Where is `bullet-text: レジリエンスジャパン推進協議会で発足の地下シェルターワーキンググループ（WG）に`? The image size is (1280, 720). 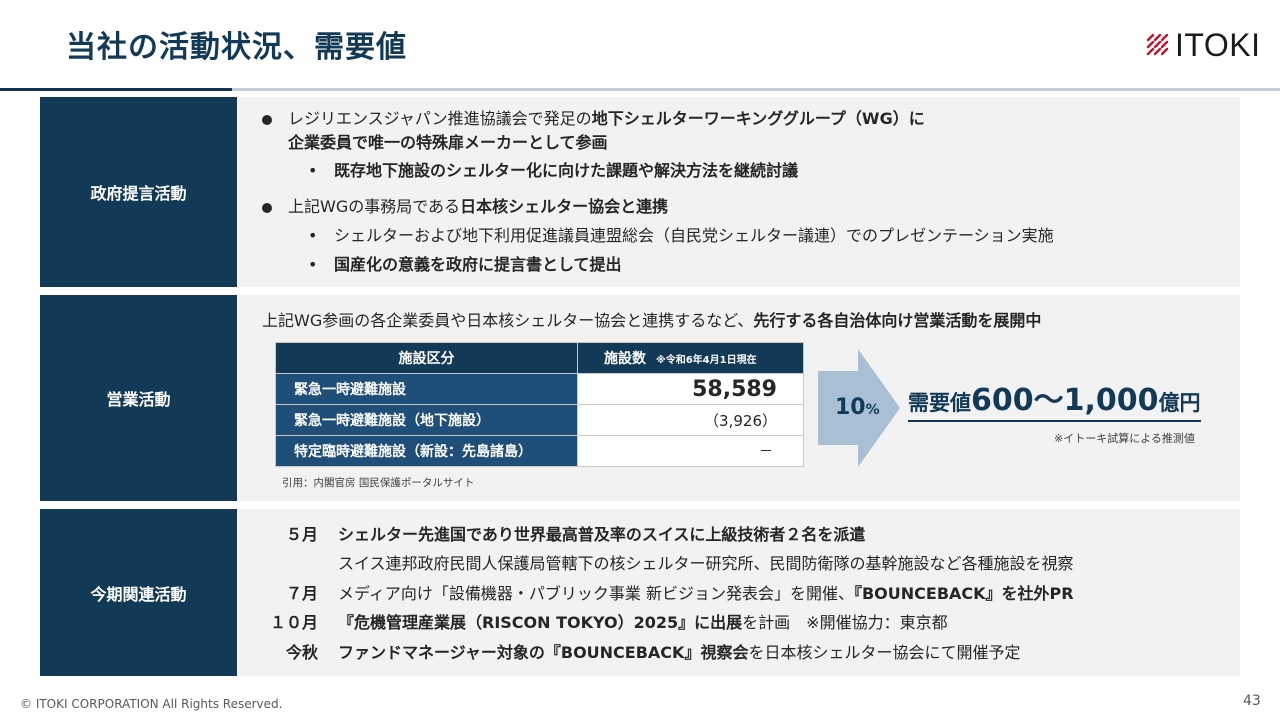 bullet-text: レジリエンスジャパン推進協議会で発足の地下シェルターワーキンググループ（WG）に is located at coordinates (606, 118).